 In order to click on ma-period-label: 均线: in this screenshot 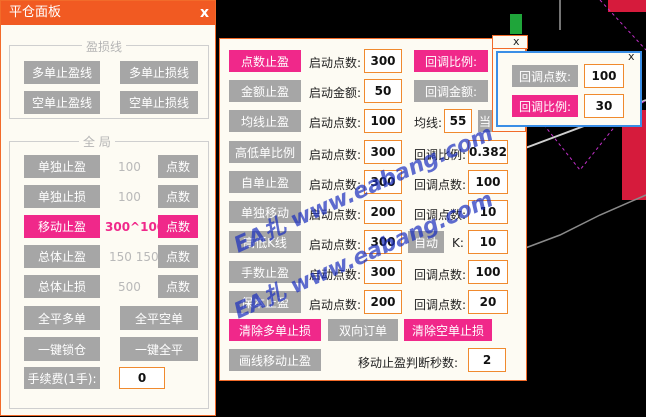, I will do `click(428, 123)`.